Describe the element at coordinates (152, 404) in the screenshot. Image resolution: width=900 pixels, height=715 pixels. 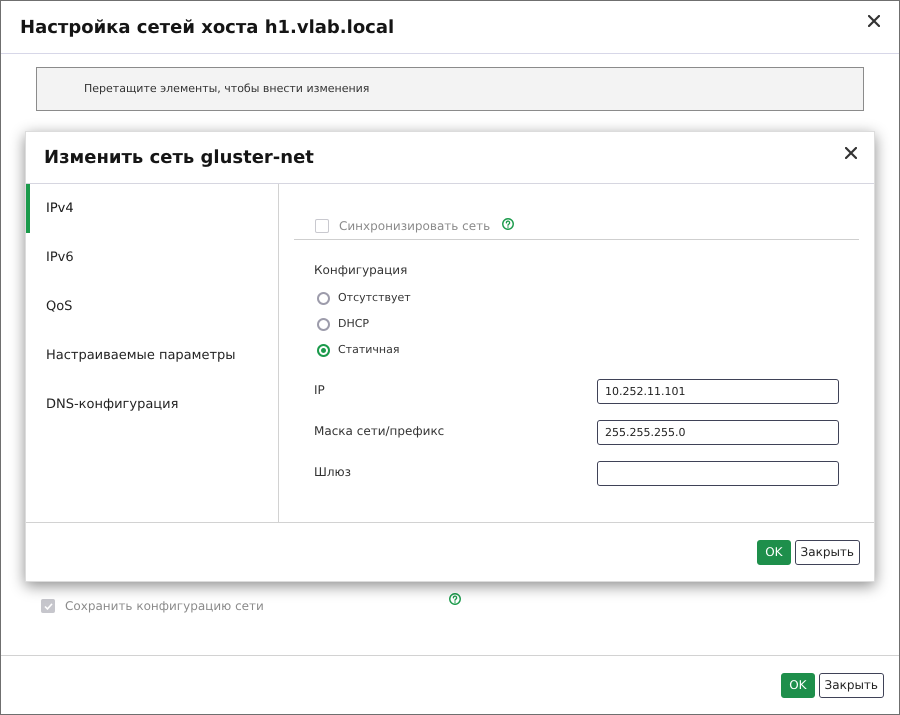
I see `sidebar-tab: DNS-конфигурация` at that location.